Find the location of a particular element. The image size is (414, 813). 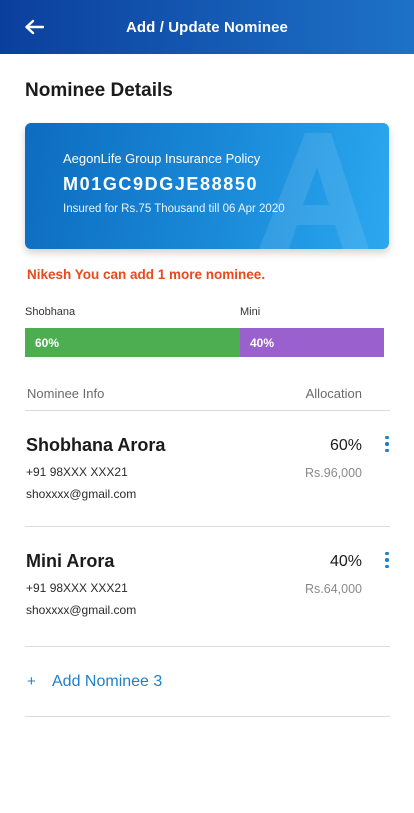

aegon-a-watermark is located at coordinates (314, 191).